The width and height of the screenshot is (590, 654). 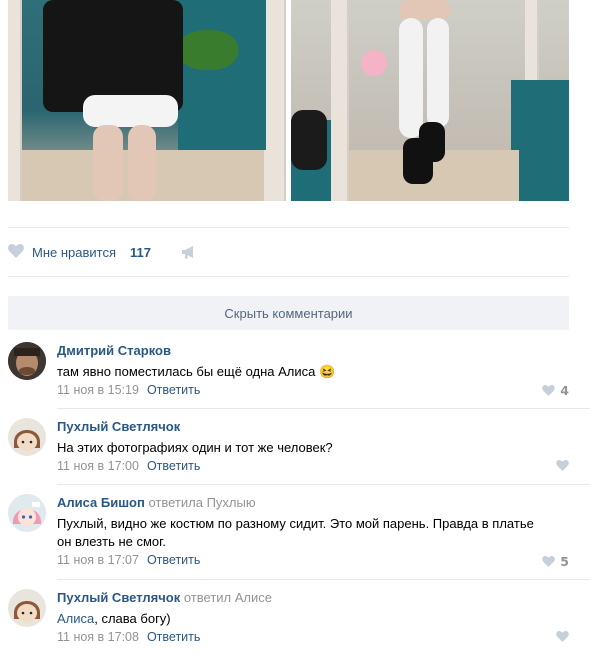 What do you see at coordinates (201, 502) in the screenshot?
I see `reply-to-label: ответила Пухлыю` at bounding box center [201, 502].